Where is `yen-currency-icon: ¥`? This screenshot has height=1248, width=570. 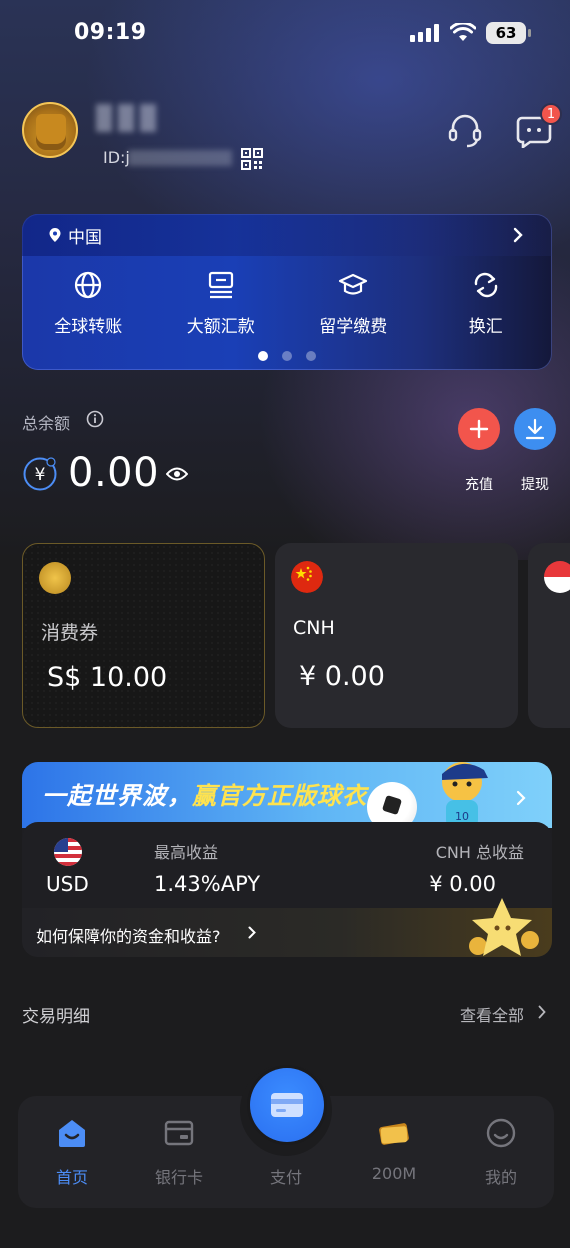 yen-currency-icon: ¥ is located at coordinates (40, 474).